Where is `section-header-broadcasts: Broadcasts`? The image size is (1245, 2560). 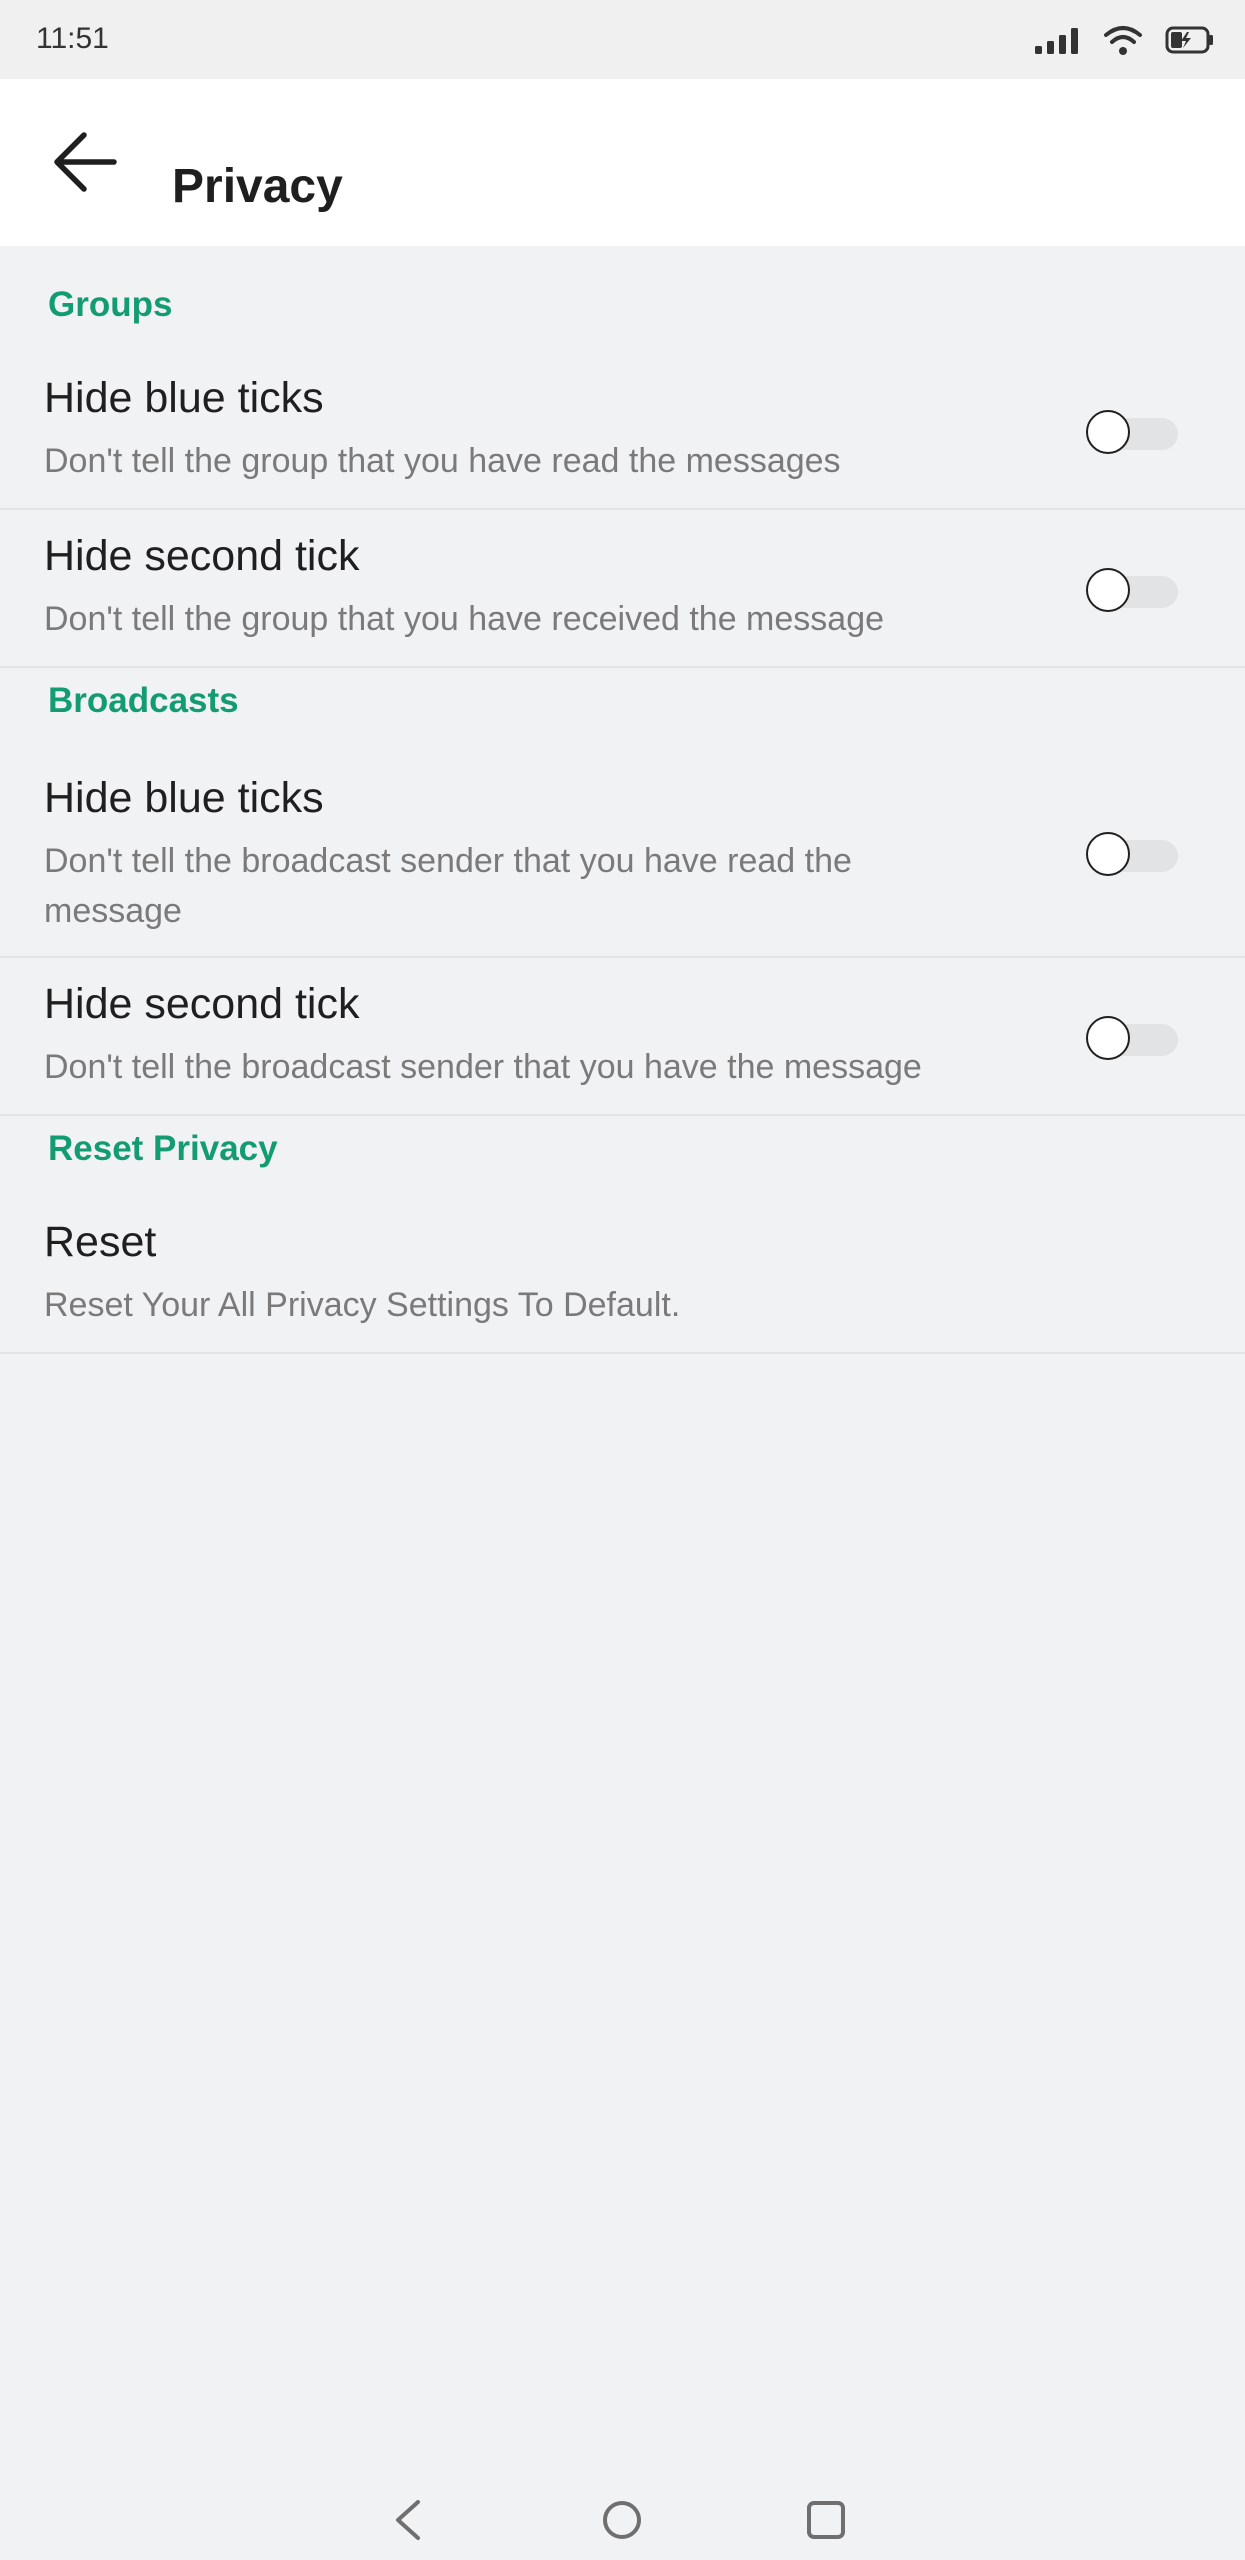
section-header-broadcasts: Broadcasts is located at coordinates (143, 700).